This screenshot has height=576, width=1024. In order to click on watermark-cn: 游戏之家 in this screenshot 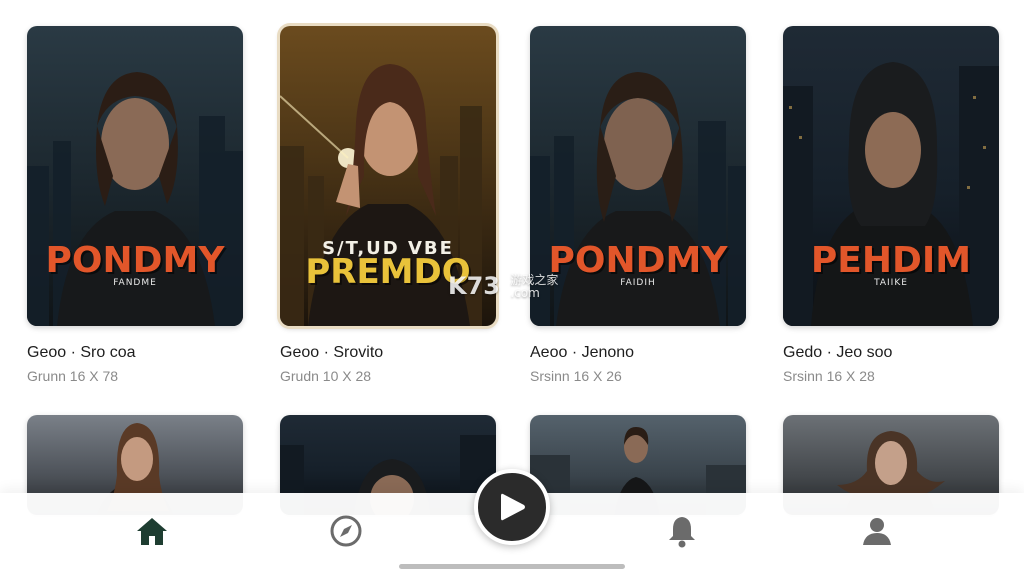, I will do `click(534, 280)`.